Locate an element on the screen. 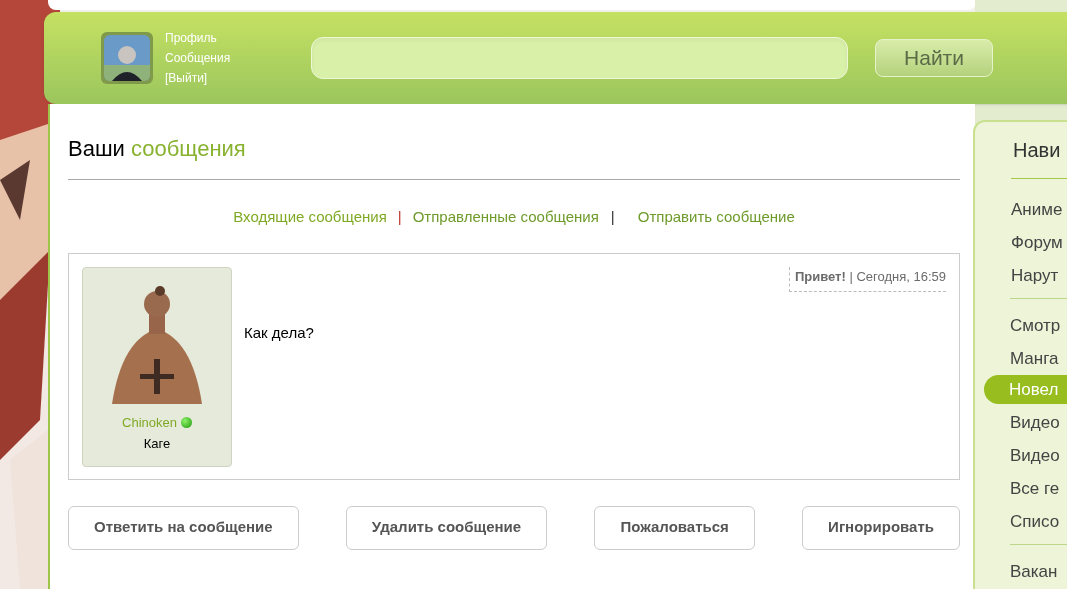  nav-item: Форум is located at coordinates (1039, 242).